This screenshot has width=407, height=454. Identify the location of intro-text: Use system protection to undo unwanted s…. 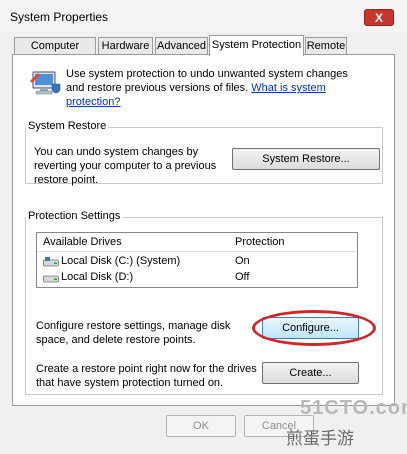
(216, 88).